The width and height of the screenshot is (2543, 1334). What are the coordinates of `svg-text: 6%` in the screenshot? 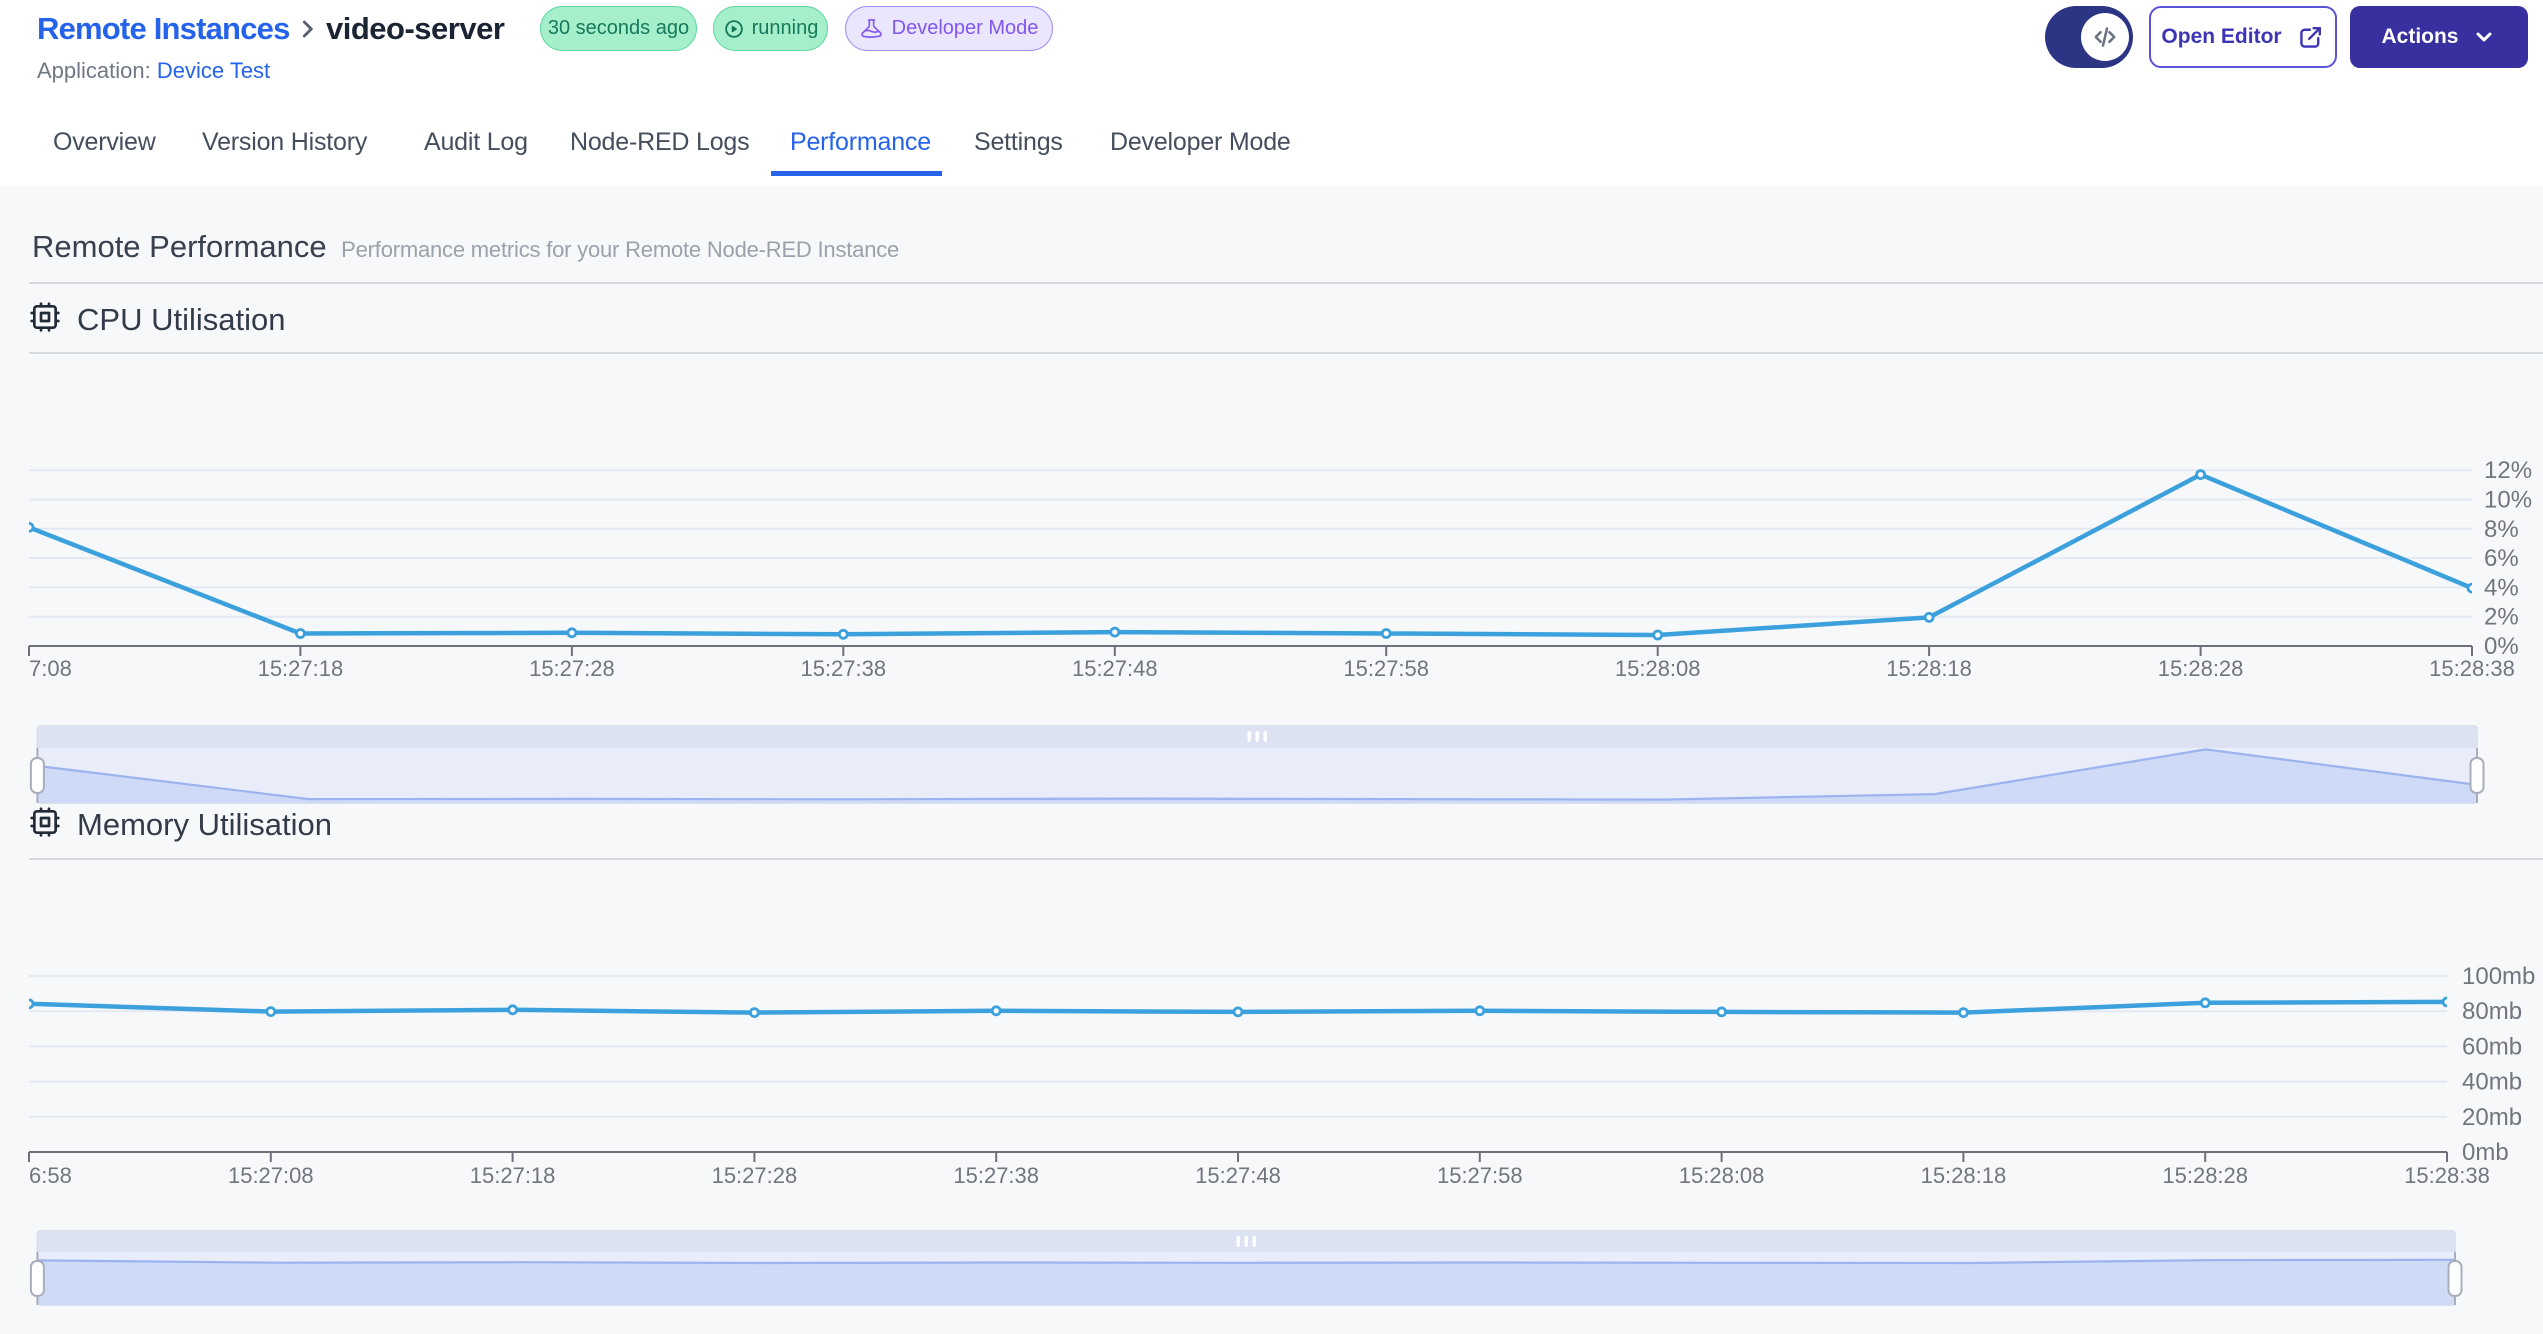 It's located at (2501, 558).